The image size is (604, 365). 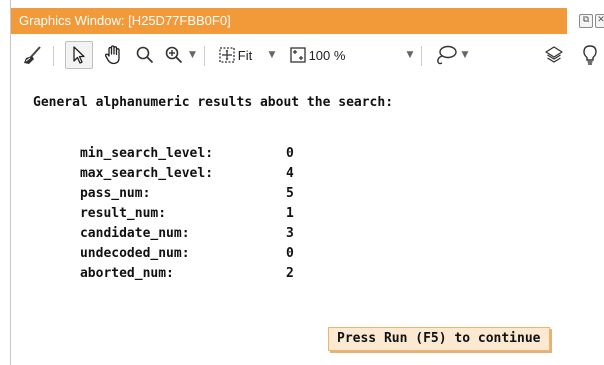 I want to click on toolbar: ▼ Fit ▼ 100 % ▼ ▼, so click(x=307, y=55).